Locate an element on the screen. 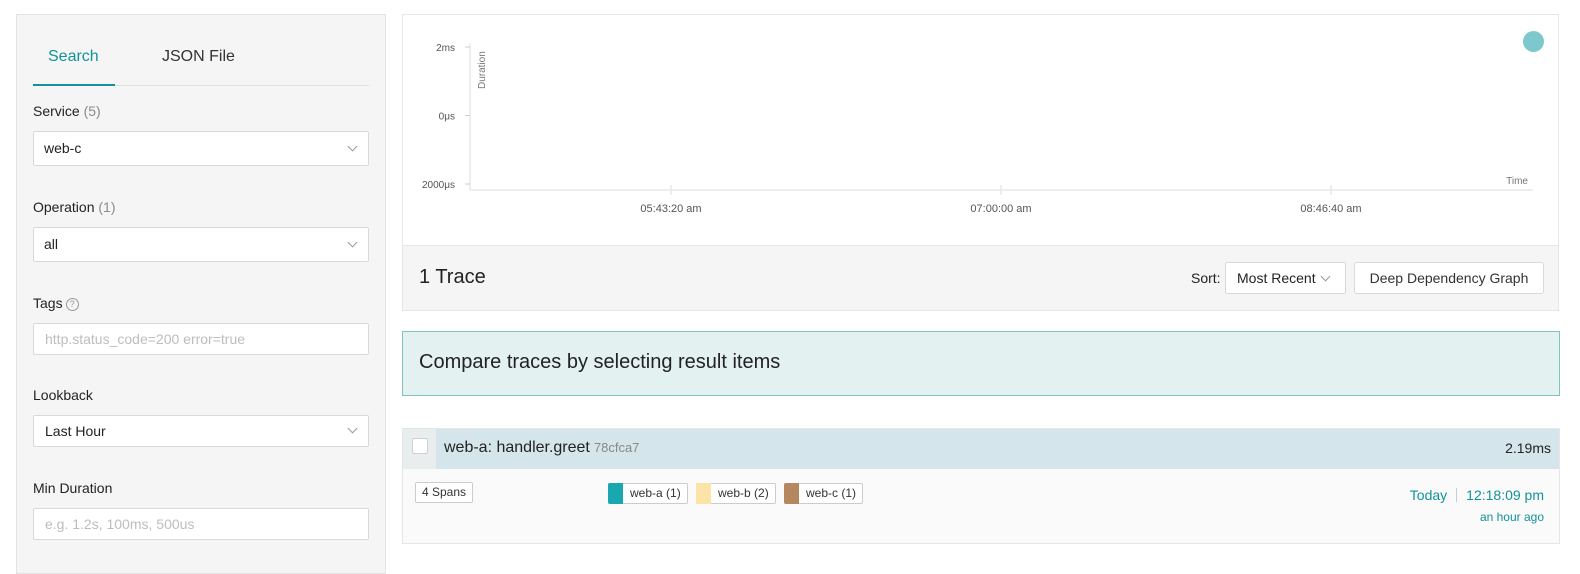 This screenshot has height=574, width=1580. service-select: web-c is located at coordinates (201, 148).